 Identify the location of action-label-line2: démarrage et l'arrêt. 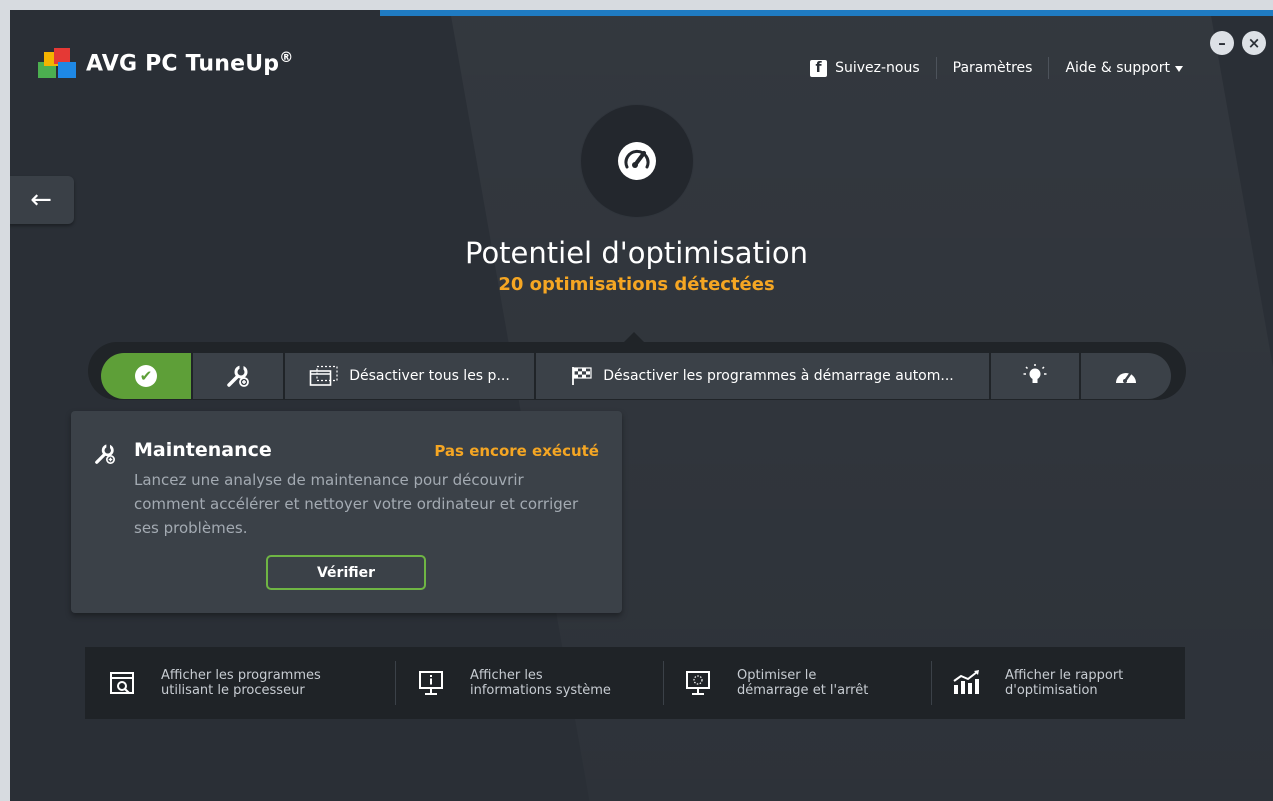
(803, 690).